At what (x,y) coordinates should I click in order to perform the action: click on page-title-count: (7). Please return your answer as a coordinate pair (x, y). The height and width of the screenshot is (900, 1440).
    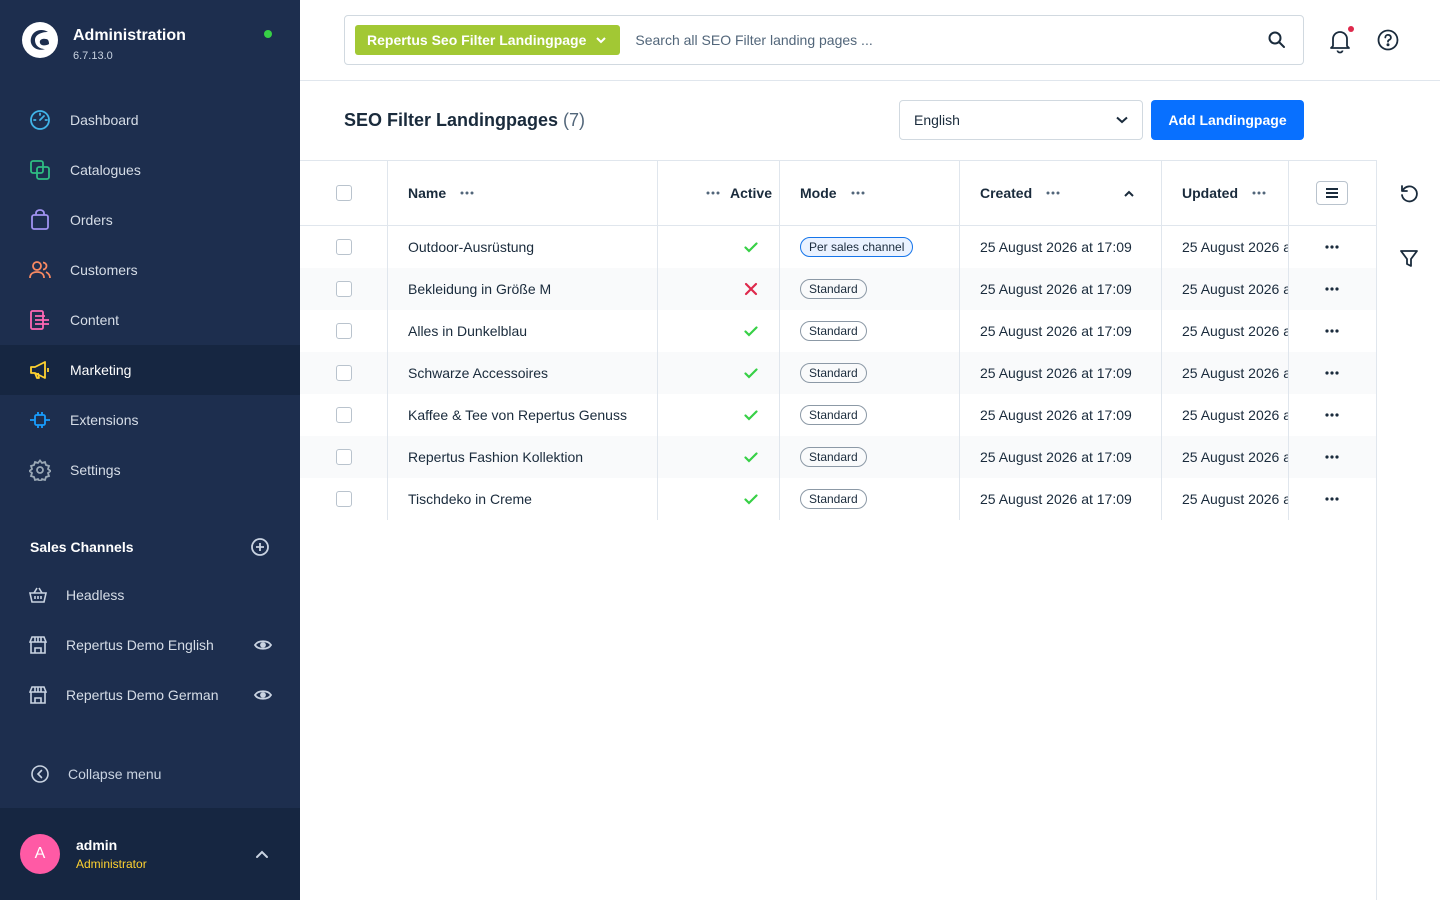
    Looking at the image, I should click on (574, 120).